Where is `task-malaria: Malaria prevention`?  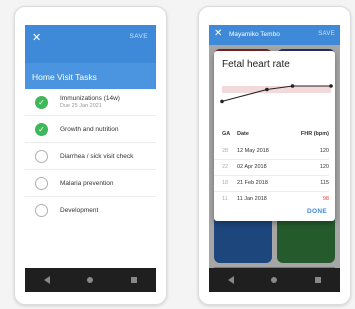 task-malaria: Malaria prevention is located at coordinates (90, 183).